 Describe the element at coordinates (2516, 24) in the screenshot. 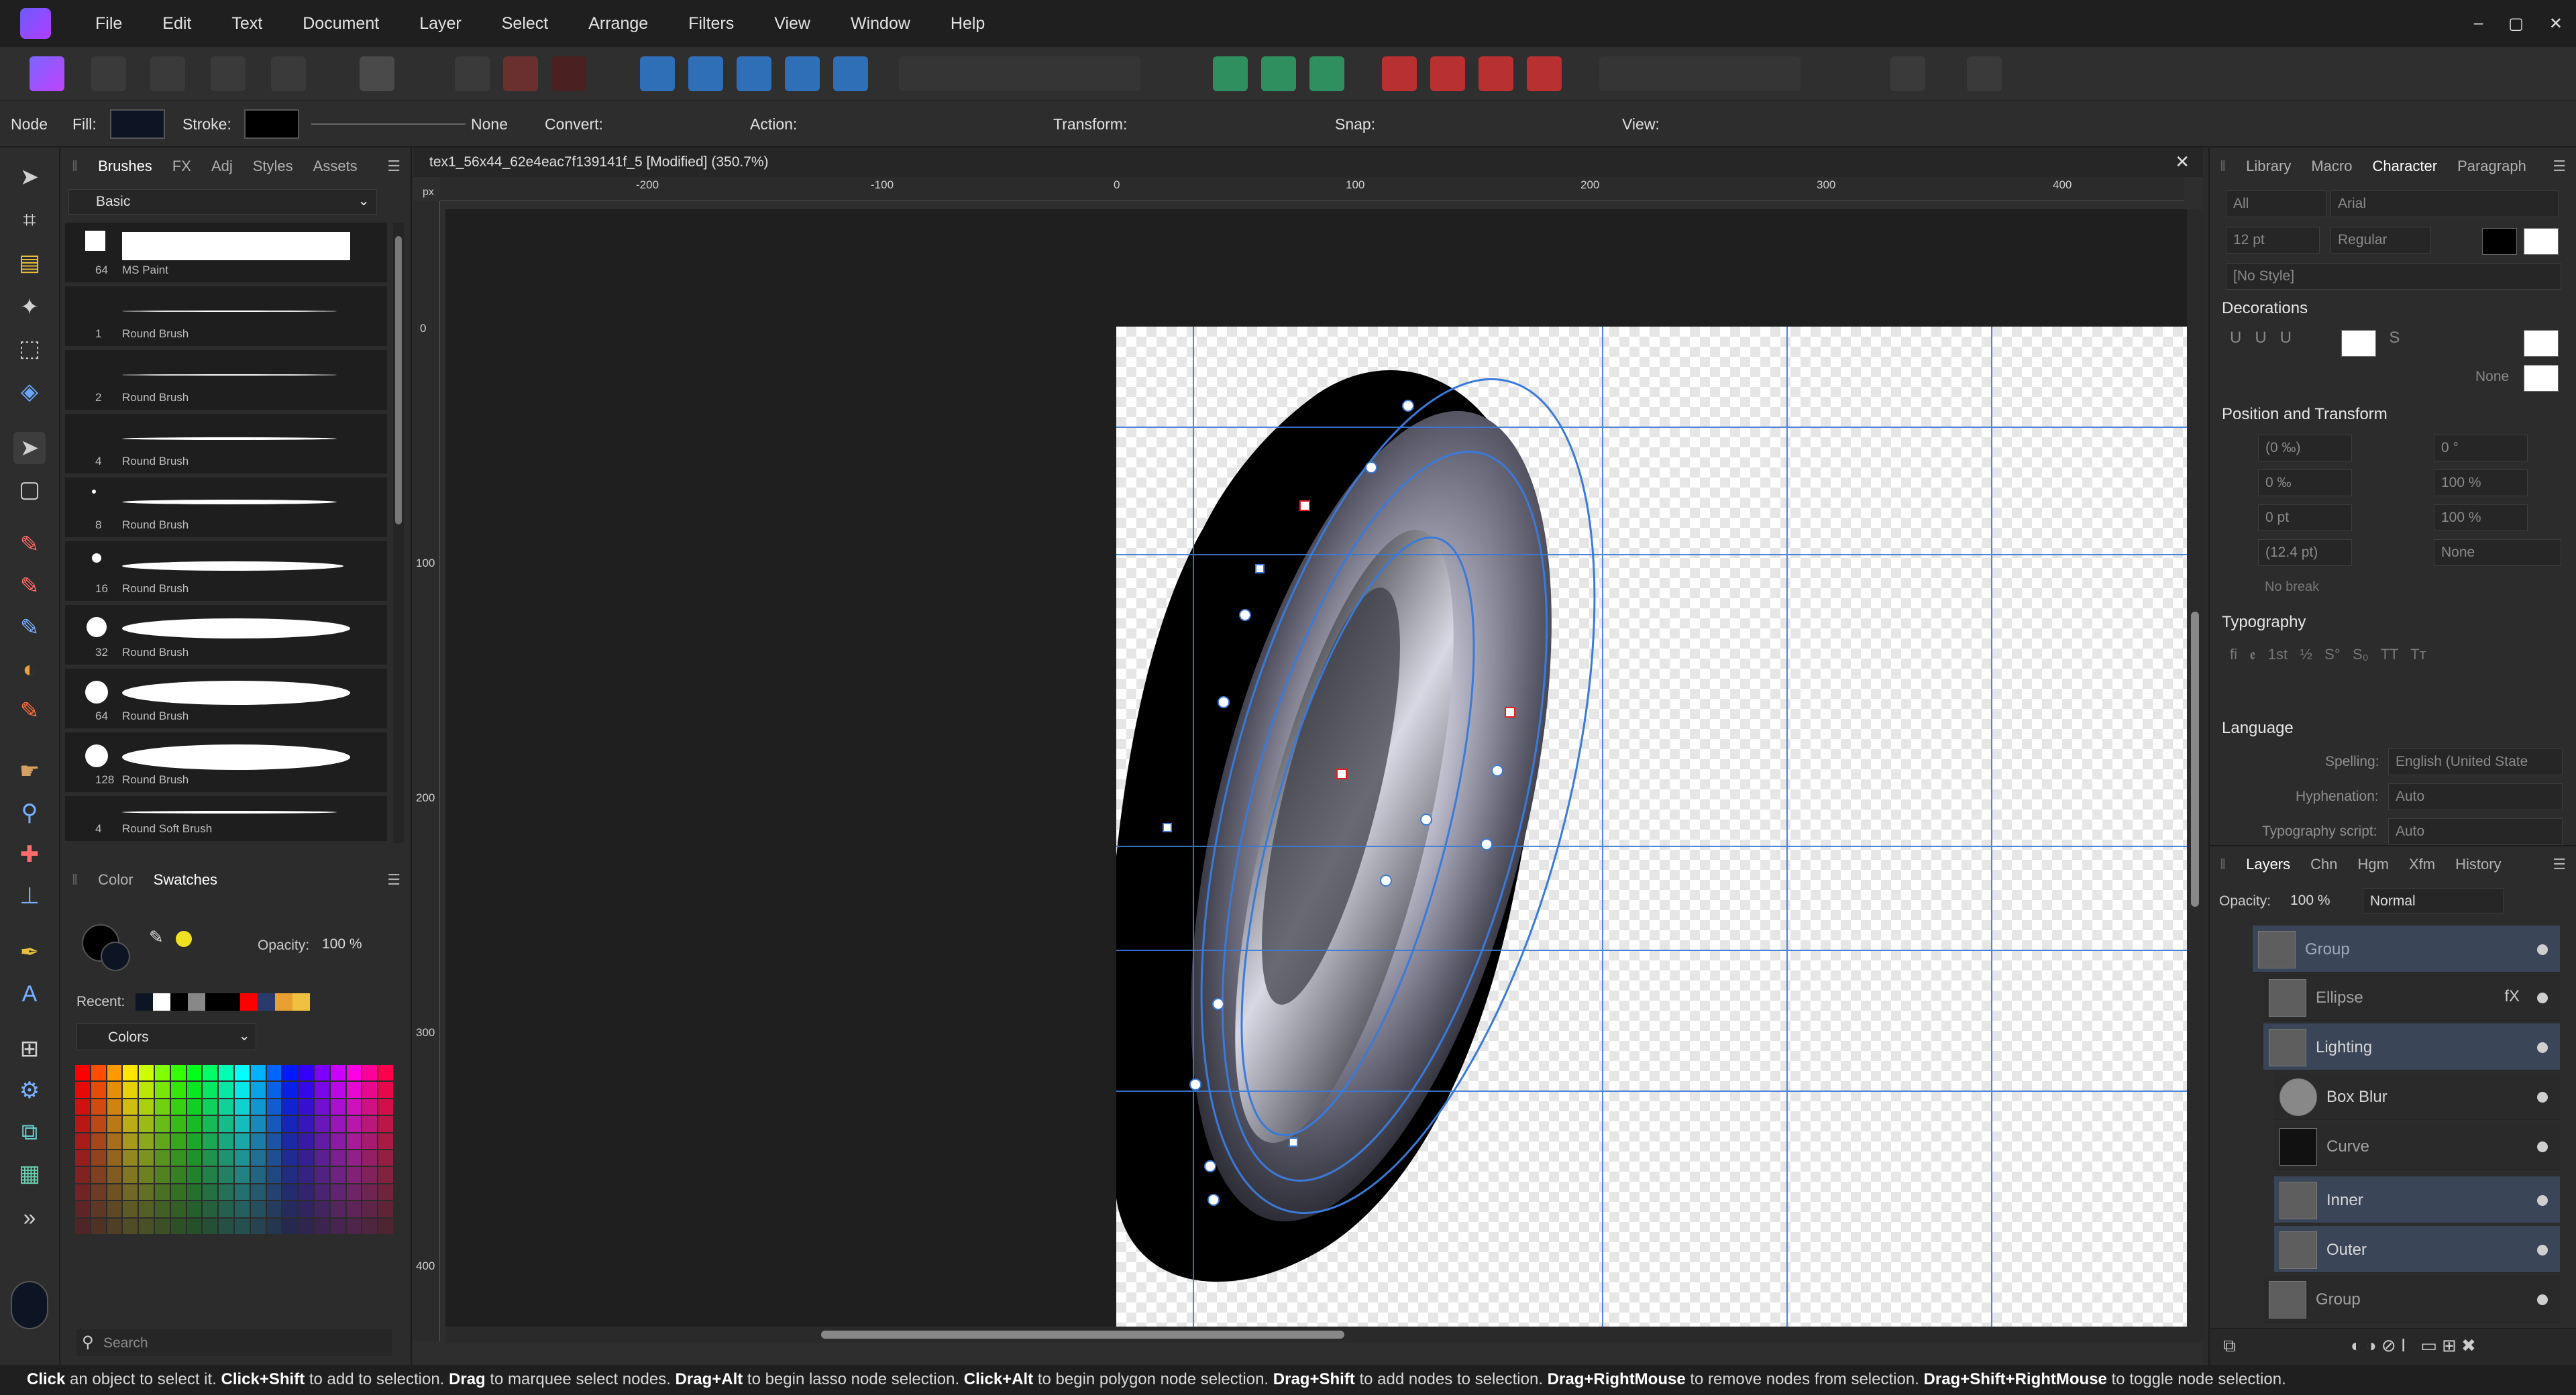

I see `maximize-button: ▢` at that location.